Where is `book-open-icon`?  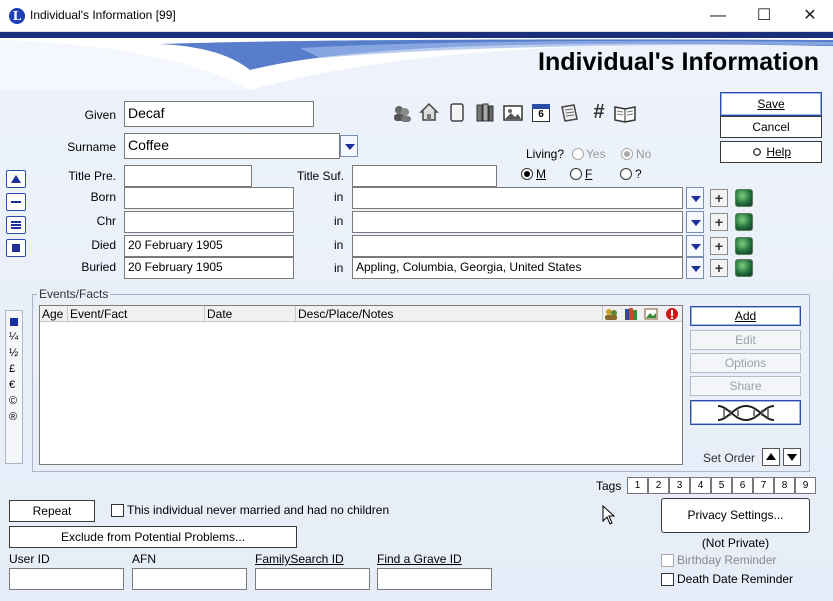 book-open-icon is located at coordinates (625, 113).